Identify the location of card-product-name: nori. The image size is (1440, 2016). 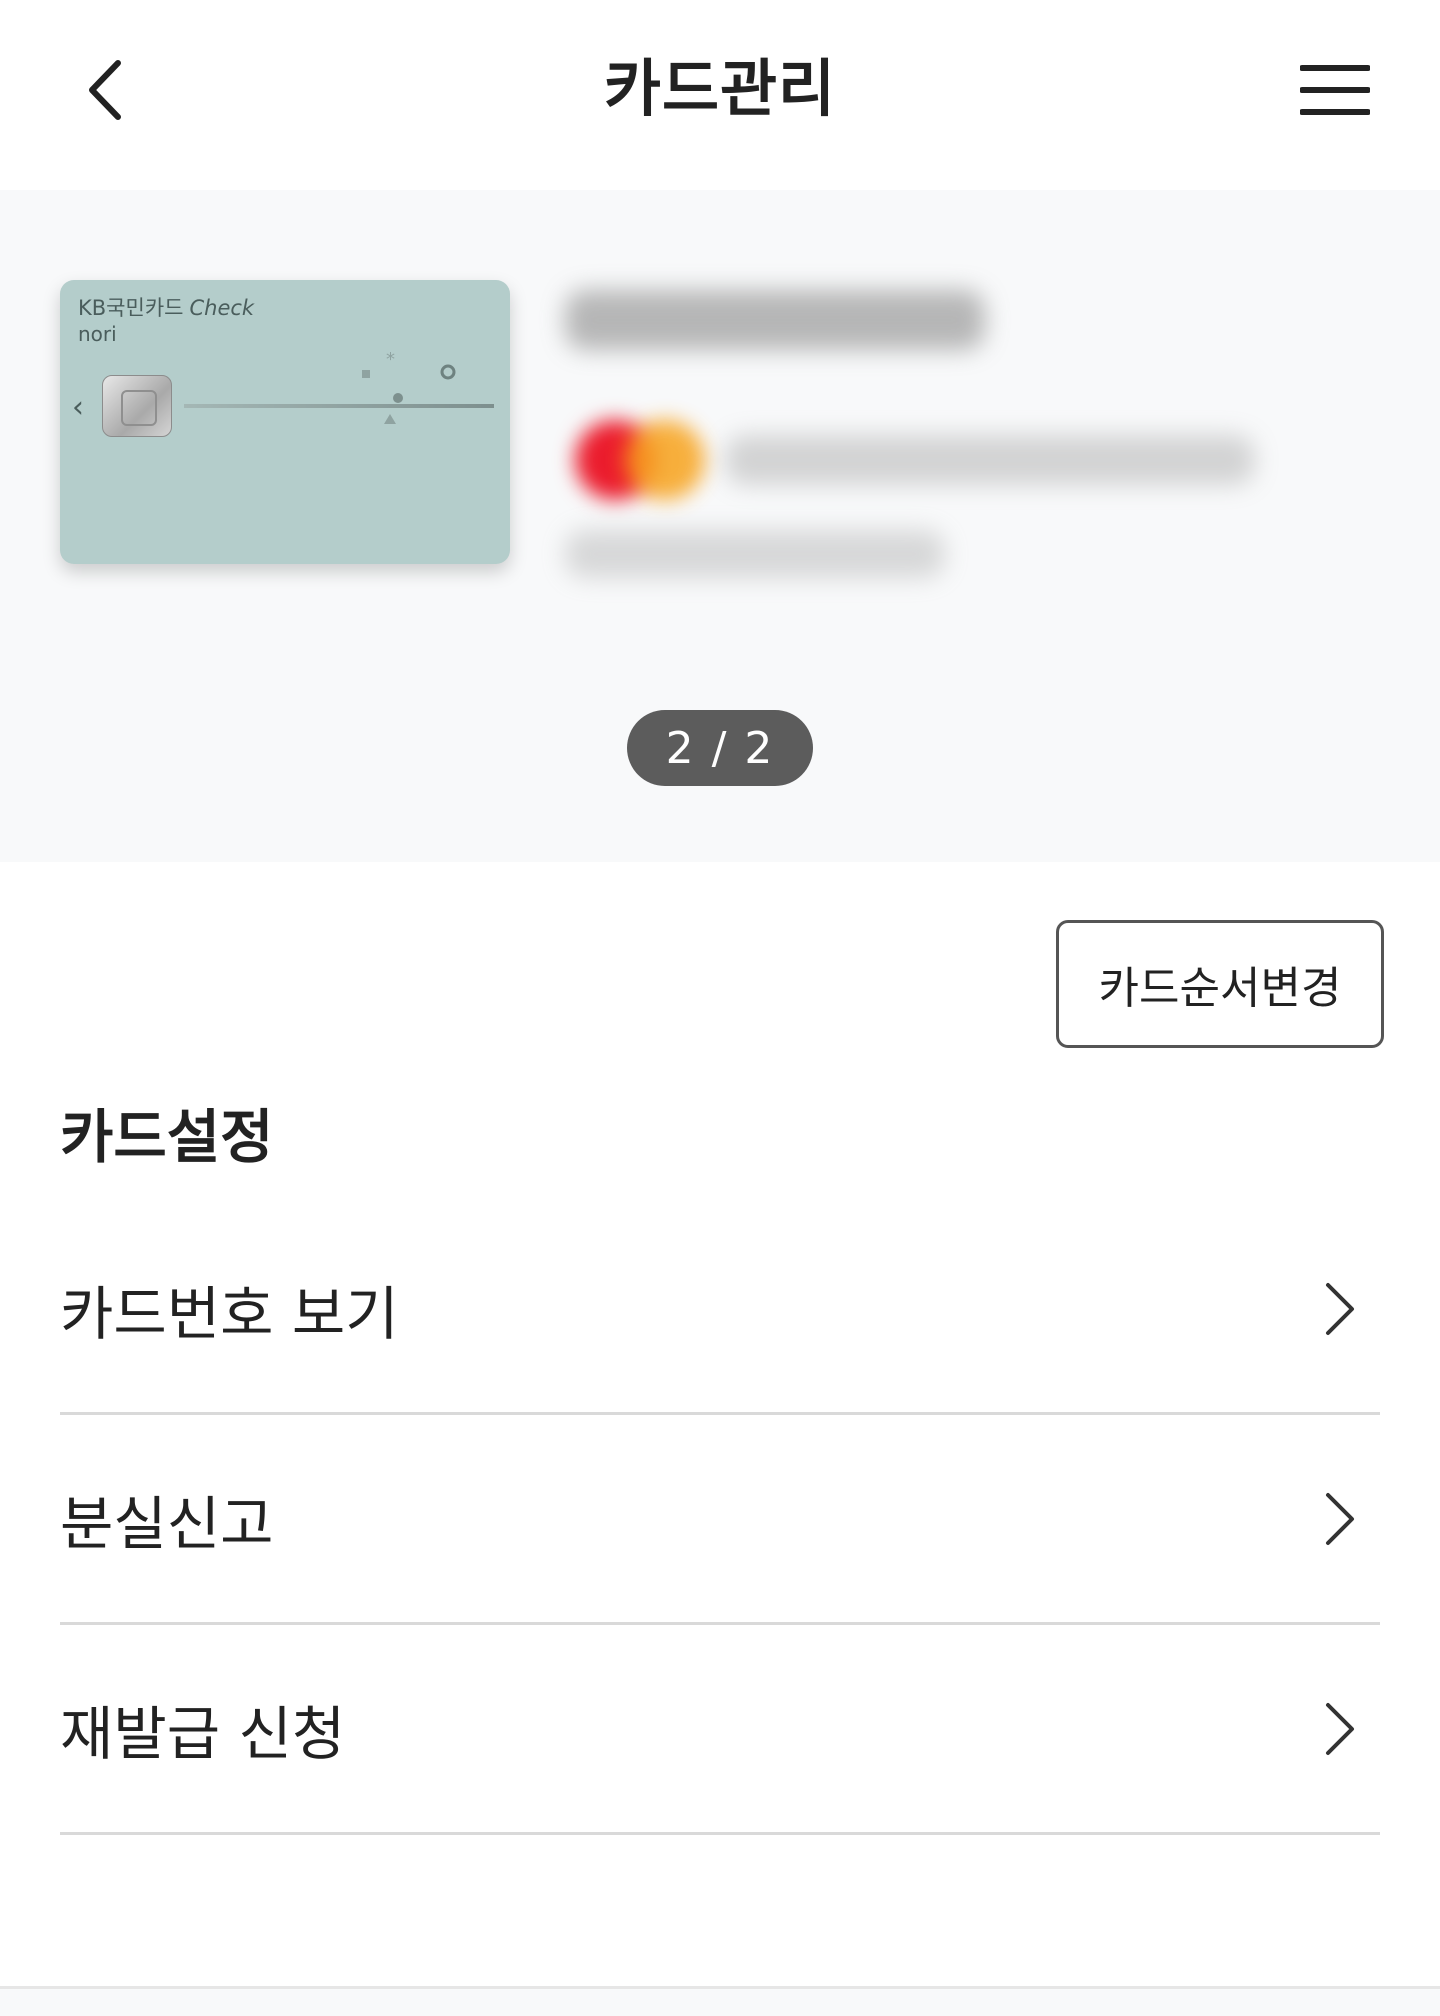
(97, 334).